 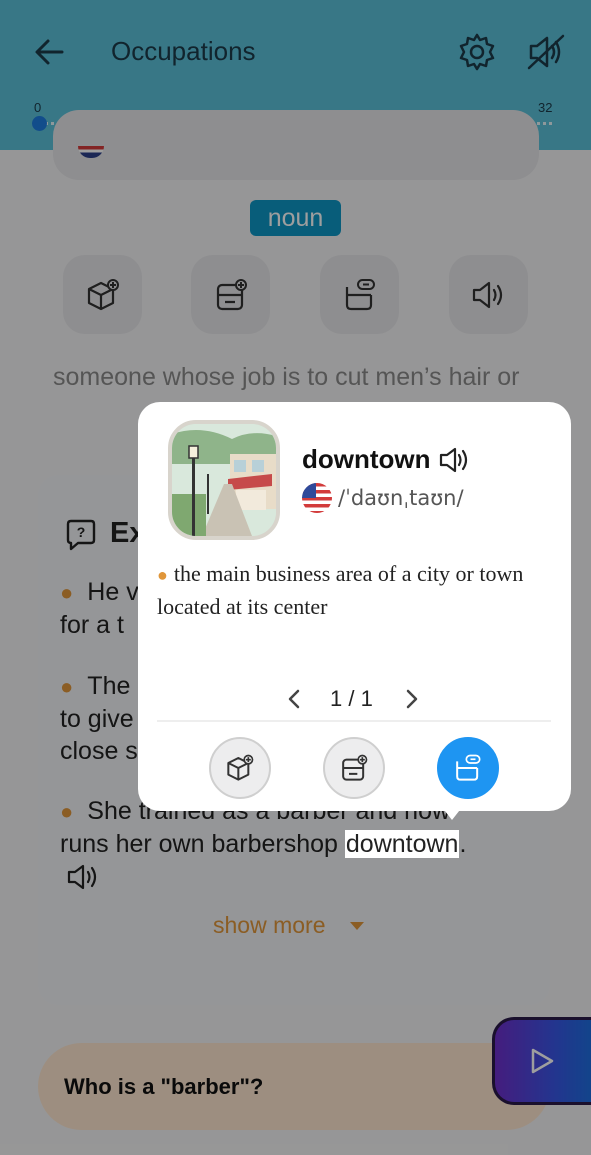 I want to click on speaker-icon, so click(x=455, y=460).